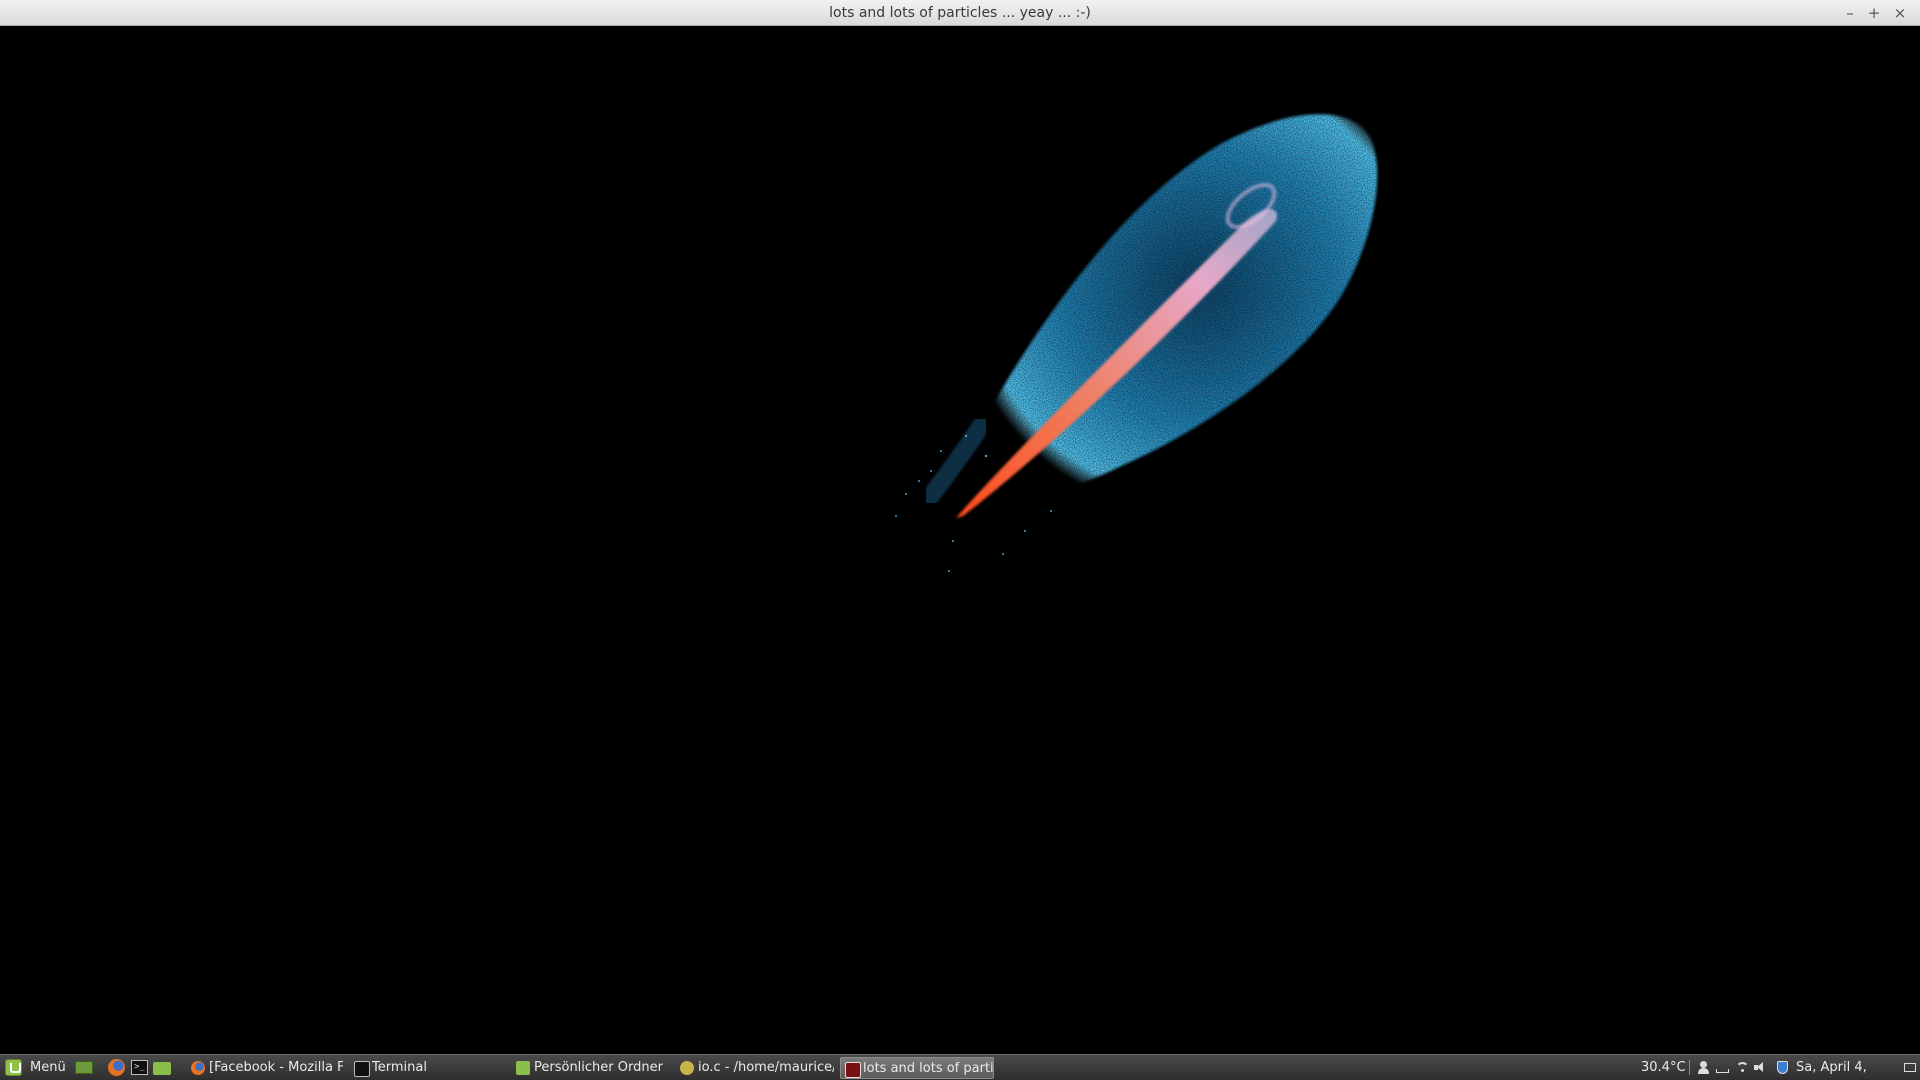 The image size is (1920, 1080). What do you see at coordinates (1760, 1067) in the screenshot?
I see `volume-icon` at bounding box center [1760, 1067].